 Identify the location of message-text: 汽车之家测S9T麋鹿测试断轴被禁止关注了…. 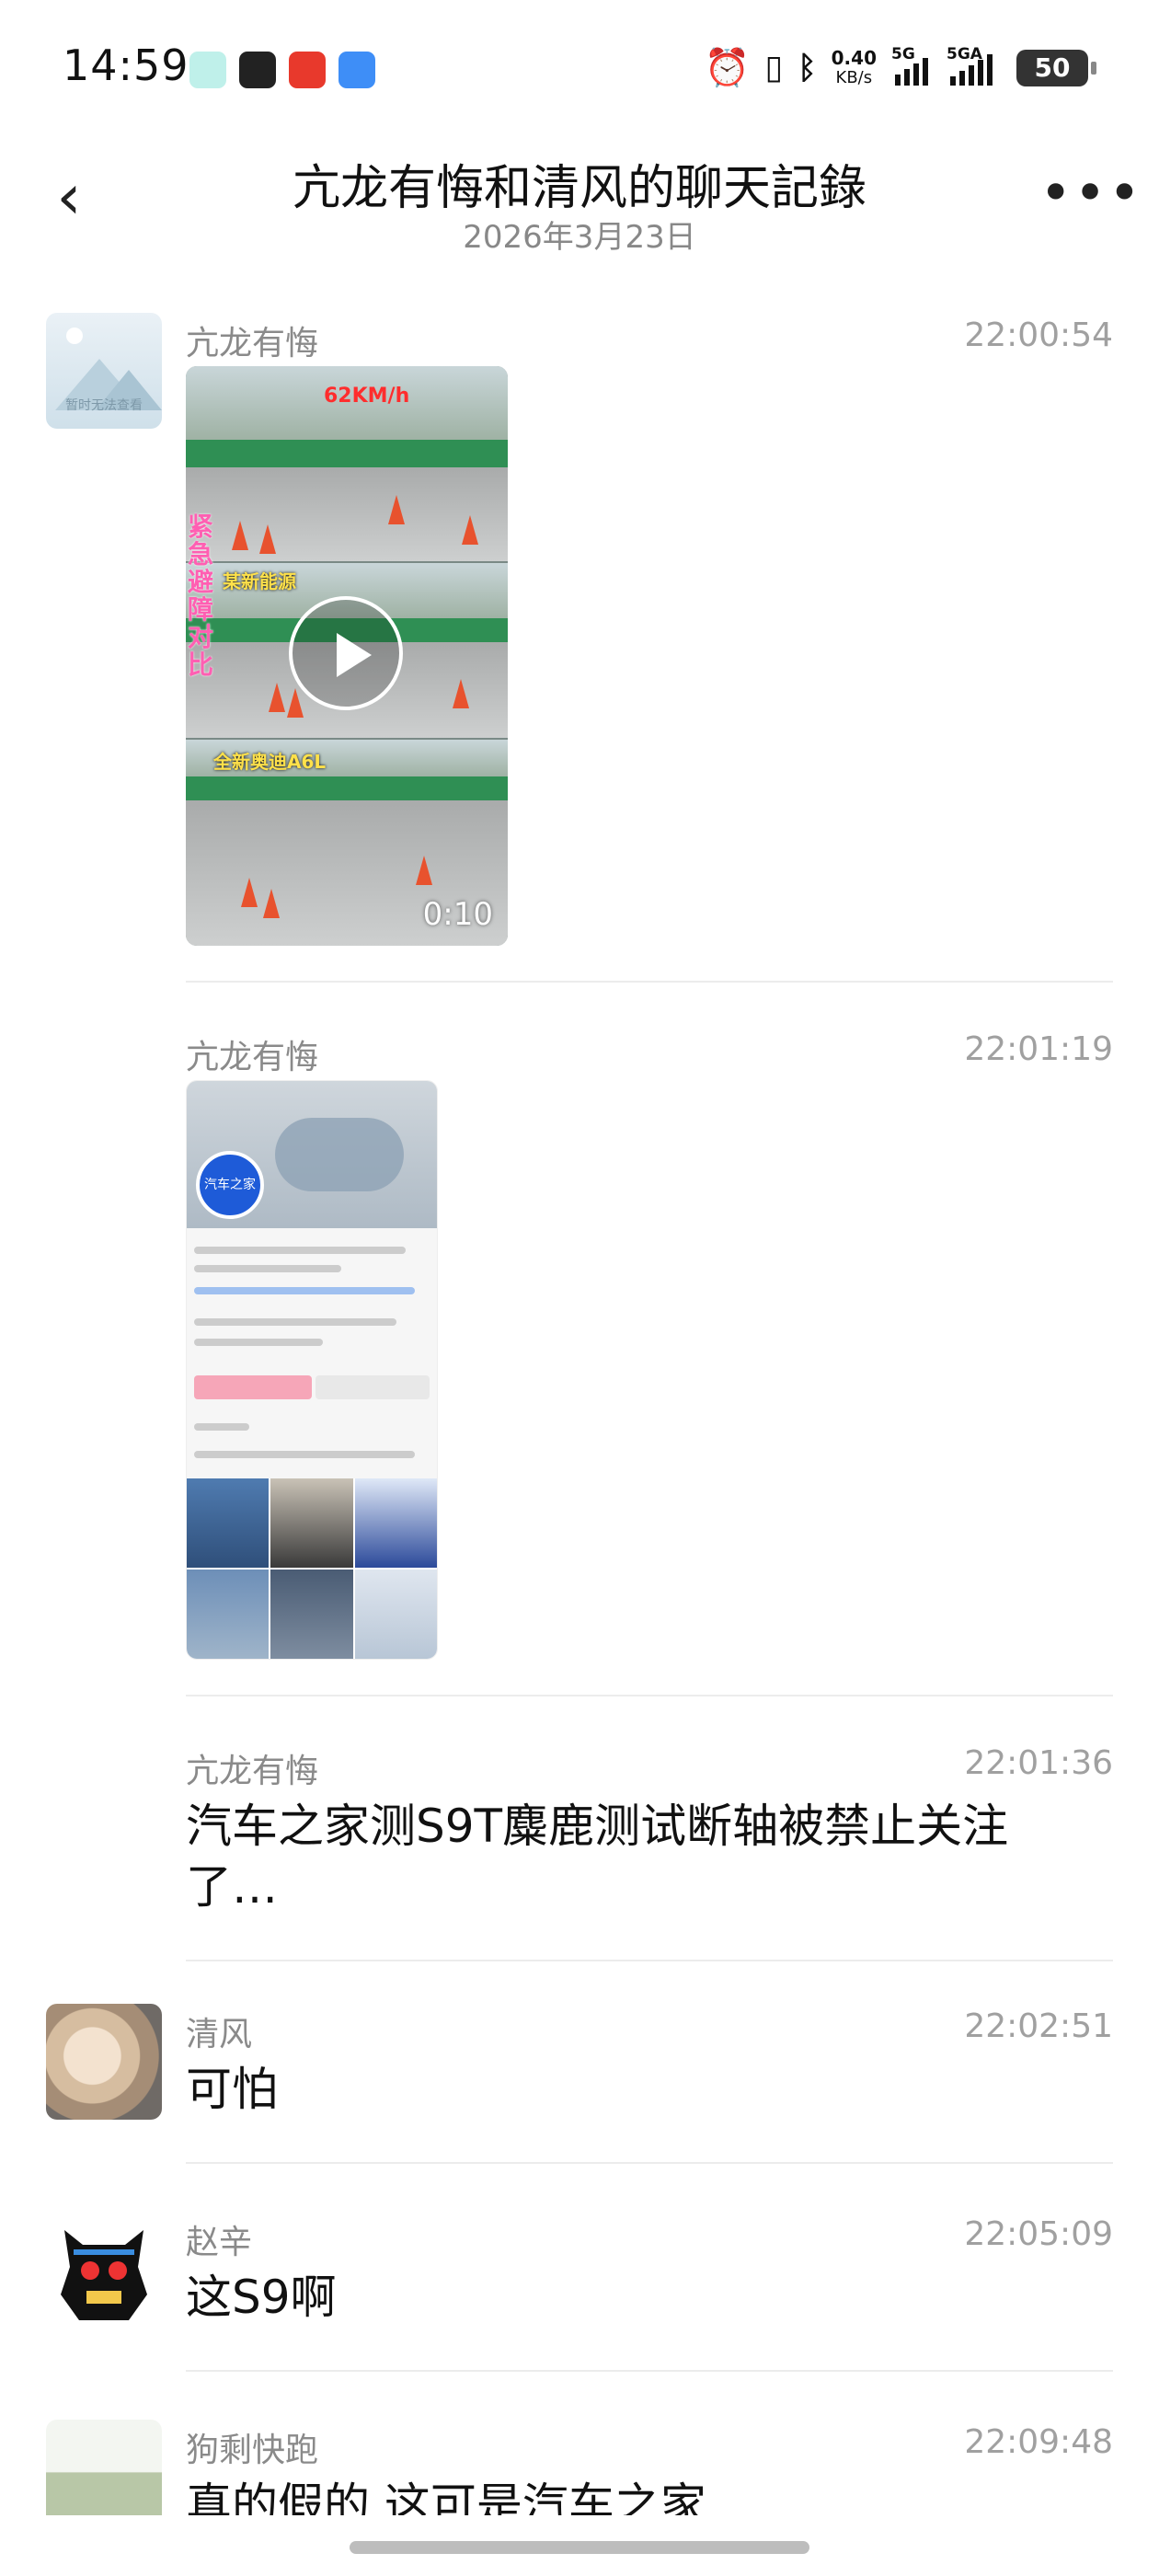
(597, 1857).